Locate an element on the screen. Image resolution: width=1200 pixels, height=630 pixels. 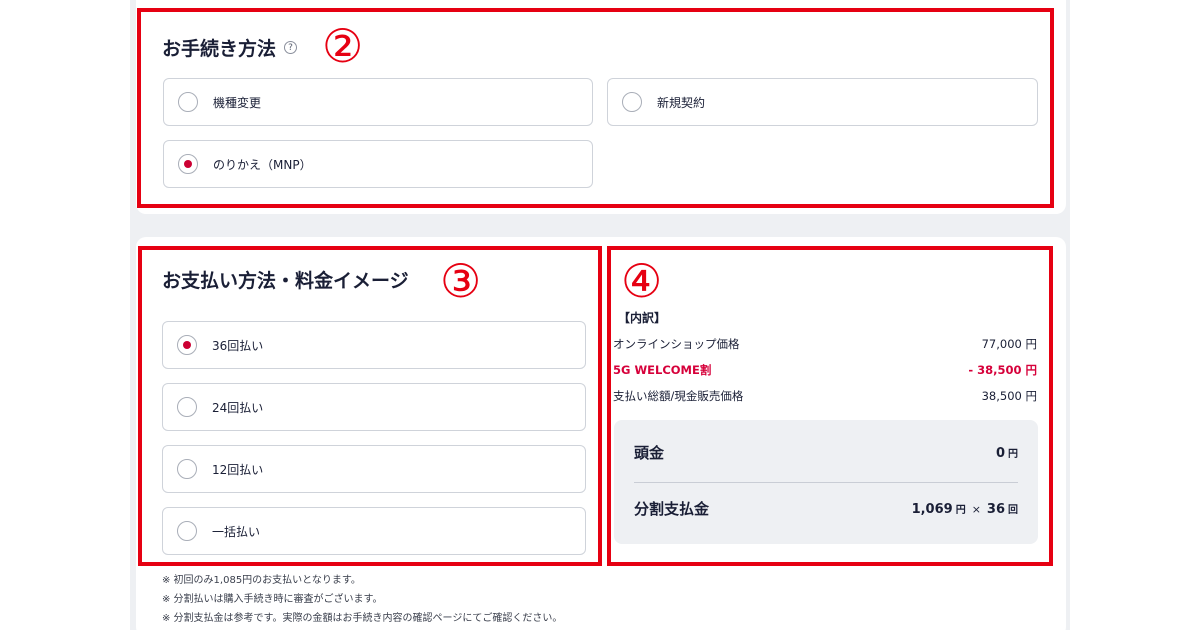
breakdown-row-discount: 5G WELCOME割 - 38,500 円 is located at coordinates (825, 370).